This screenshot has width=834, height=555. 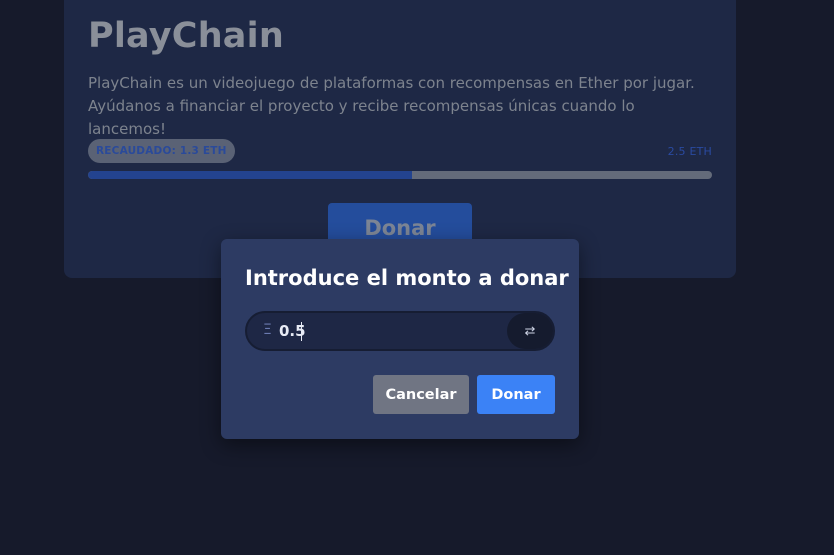 I want to click on confirm-donate-button: Donar, so click(x=516, y=394).